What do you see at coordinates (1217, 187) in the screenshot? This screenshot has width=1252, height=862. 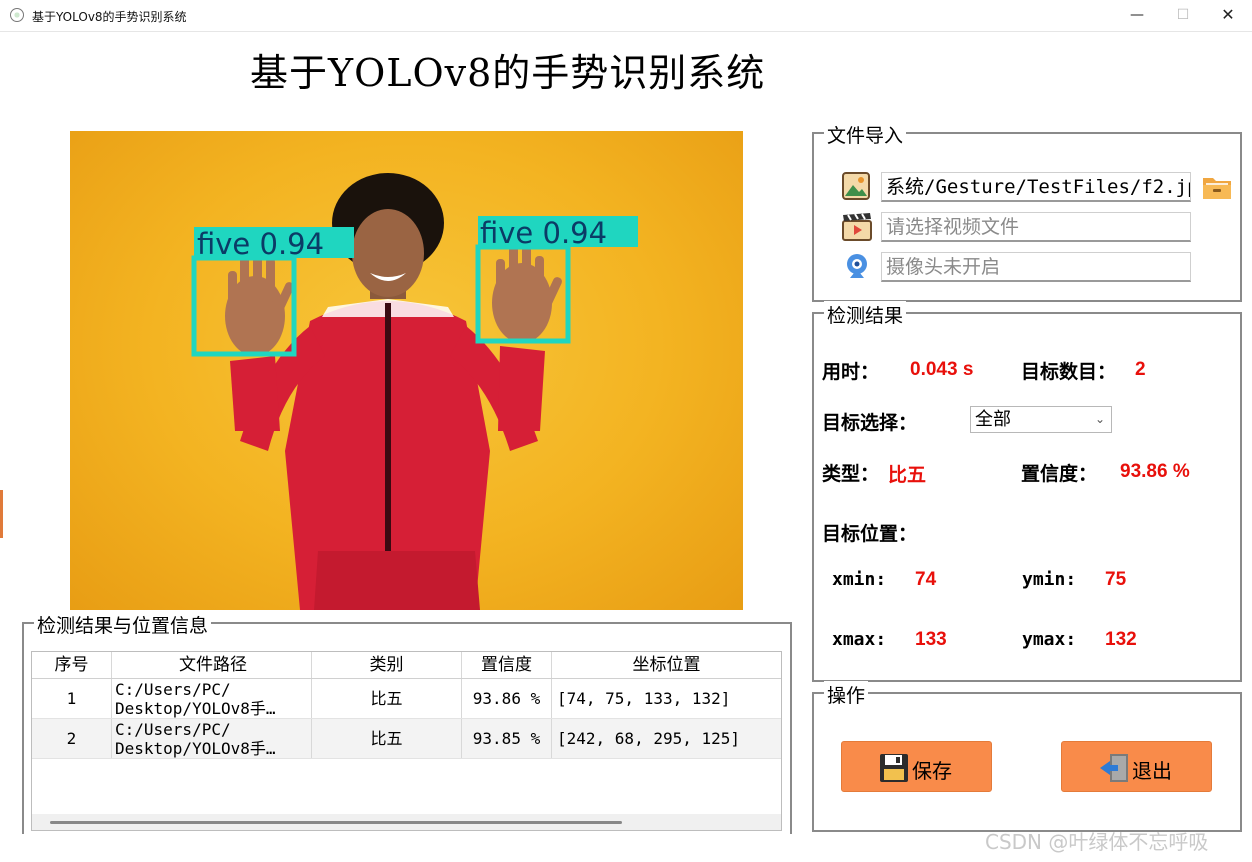 I see `folder-icon` at bounding box center [1217, 187].